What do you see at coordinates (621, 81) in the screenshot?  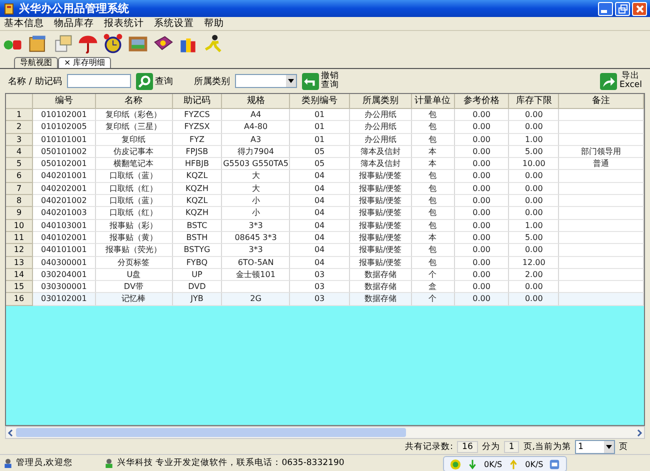 I see `export-excel-button: 导出 Excel` at bounding box center [621, 81].